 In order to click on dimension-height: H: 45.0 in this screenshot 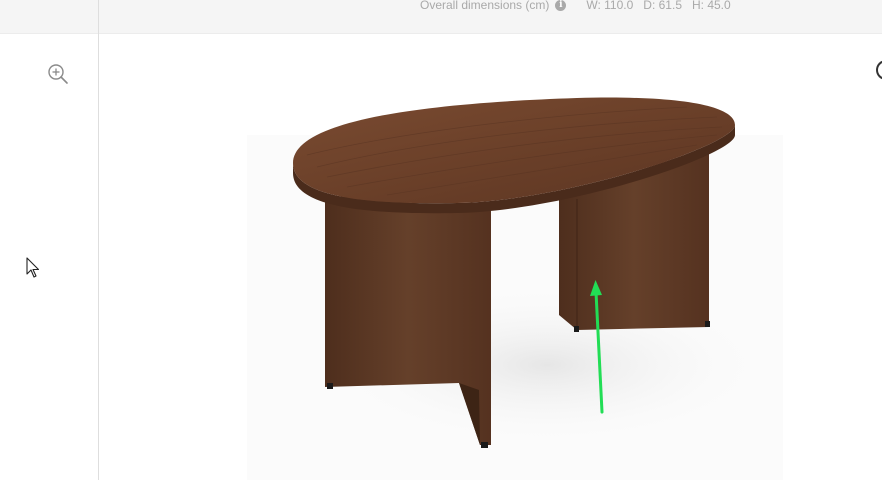, I will do `click(711, 6)`.